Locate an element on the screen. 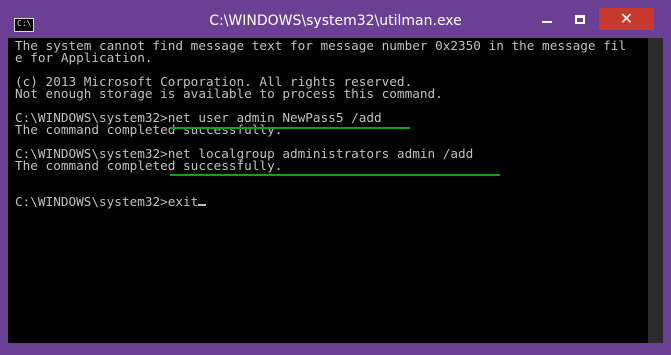 The image size is (671, 355). text-cursor is located at coordinates (202, 205).